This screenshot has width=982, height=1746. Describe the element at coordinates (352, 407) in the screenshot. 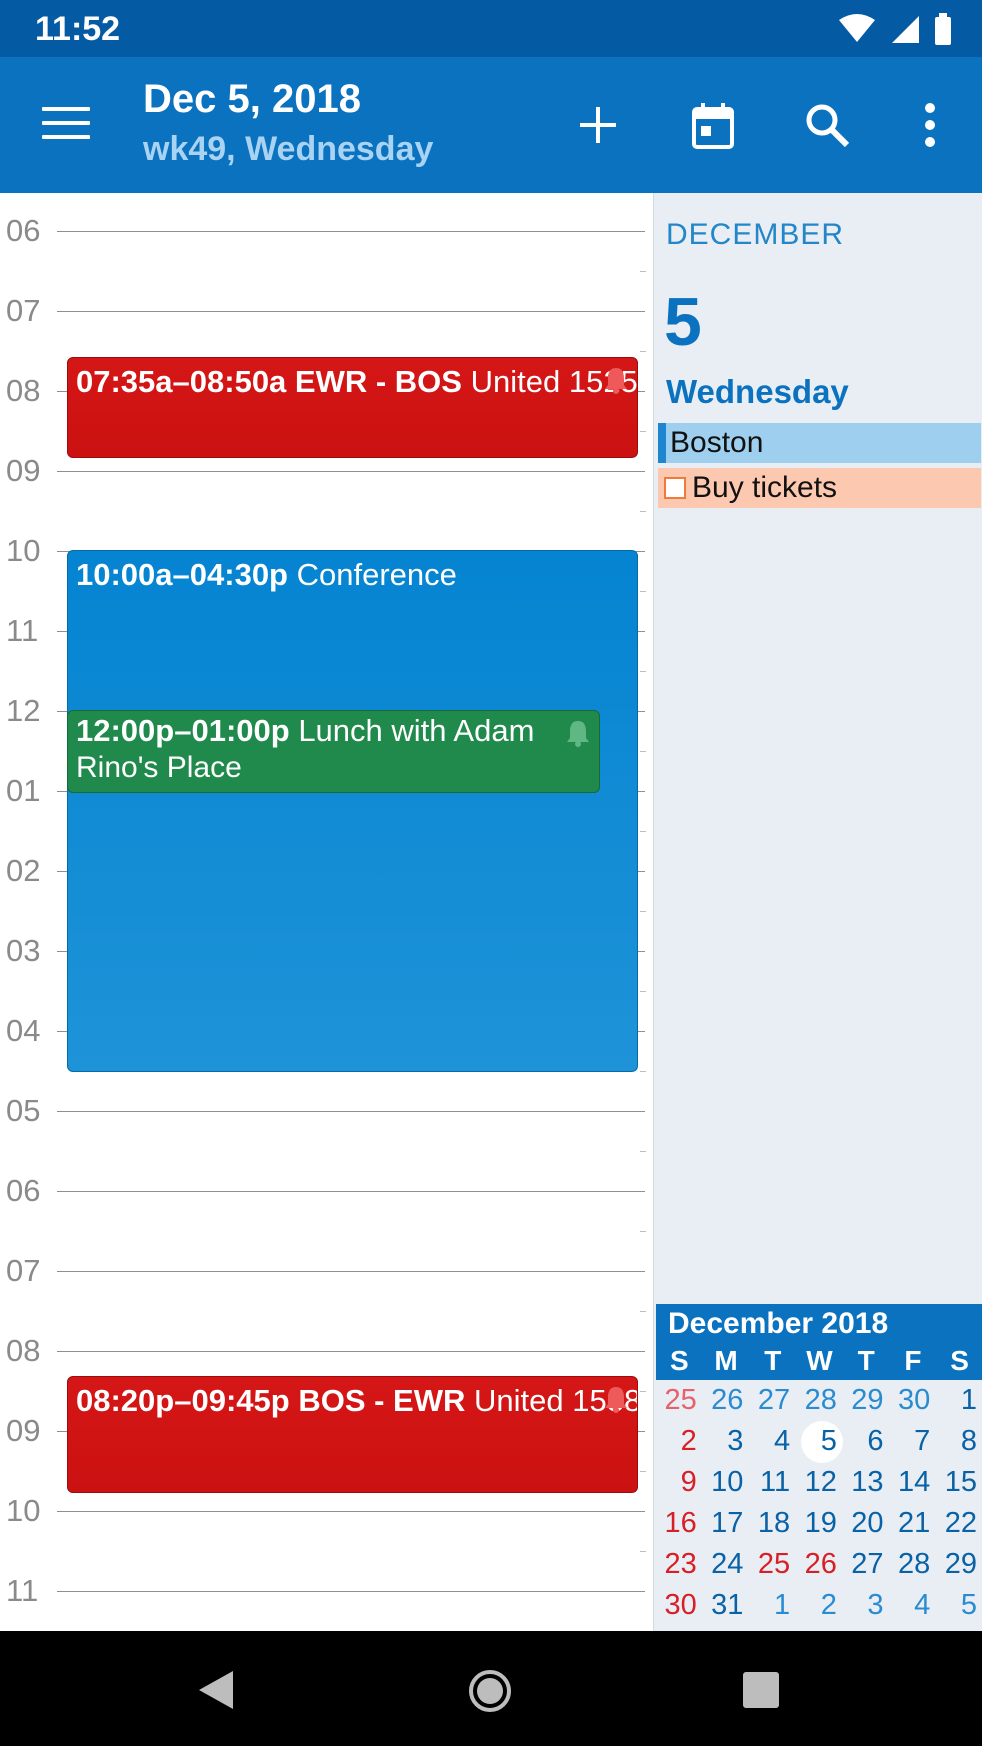

I see `event-flight-ewr-bos: 07:35a–08:50a EWR - BOS United 1525` at that location.